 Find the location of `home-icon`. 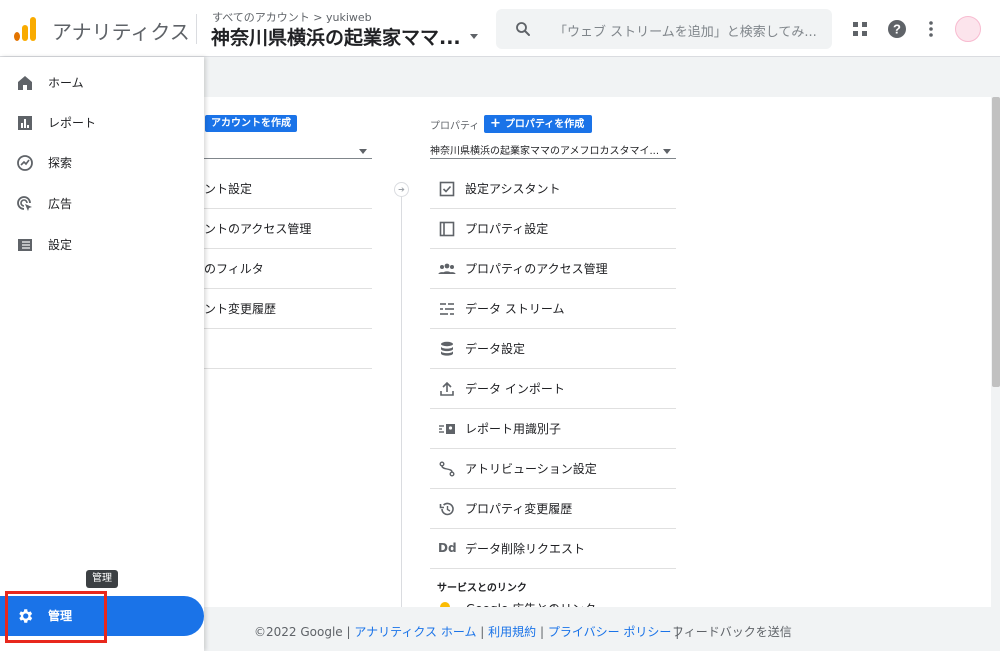

home-icon is located at coordinates (25, 83).